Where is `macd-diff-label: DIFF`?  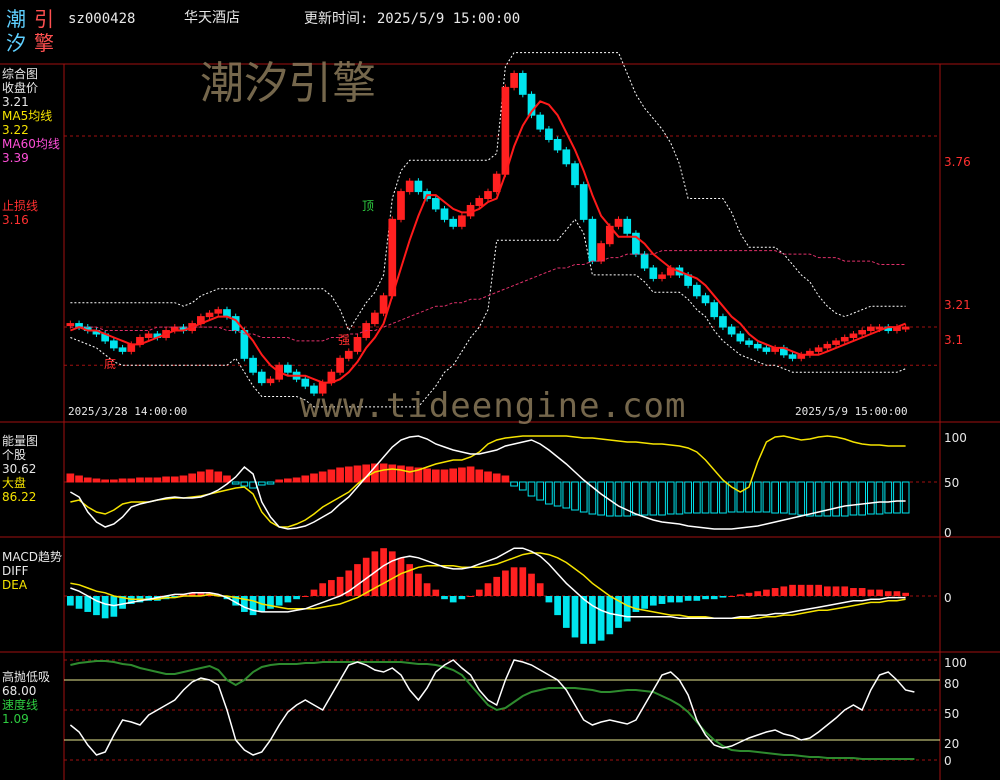 macd-diff-label: DIFF is located at coordinates (15, 571).